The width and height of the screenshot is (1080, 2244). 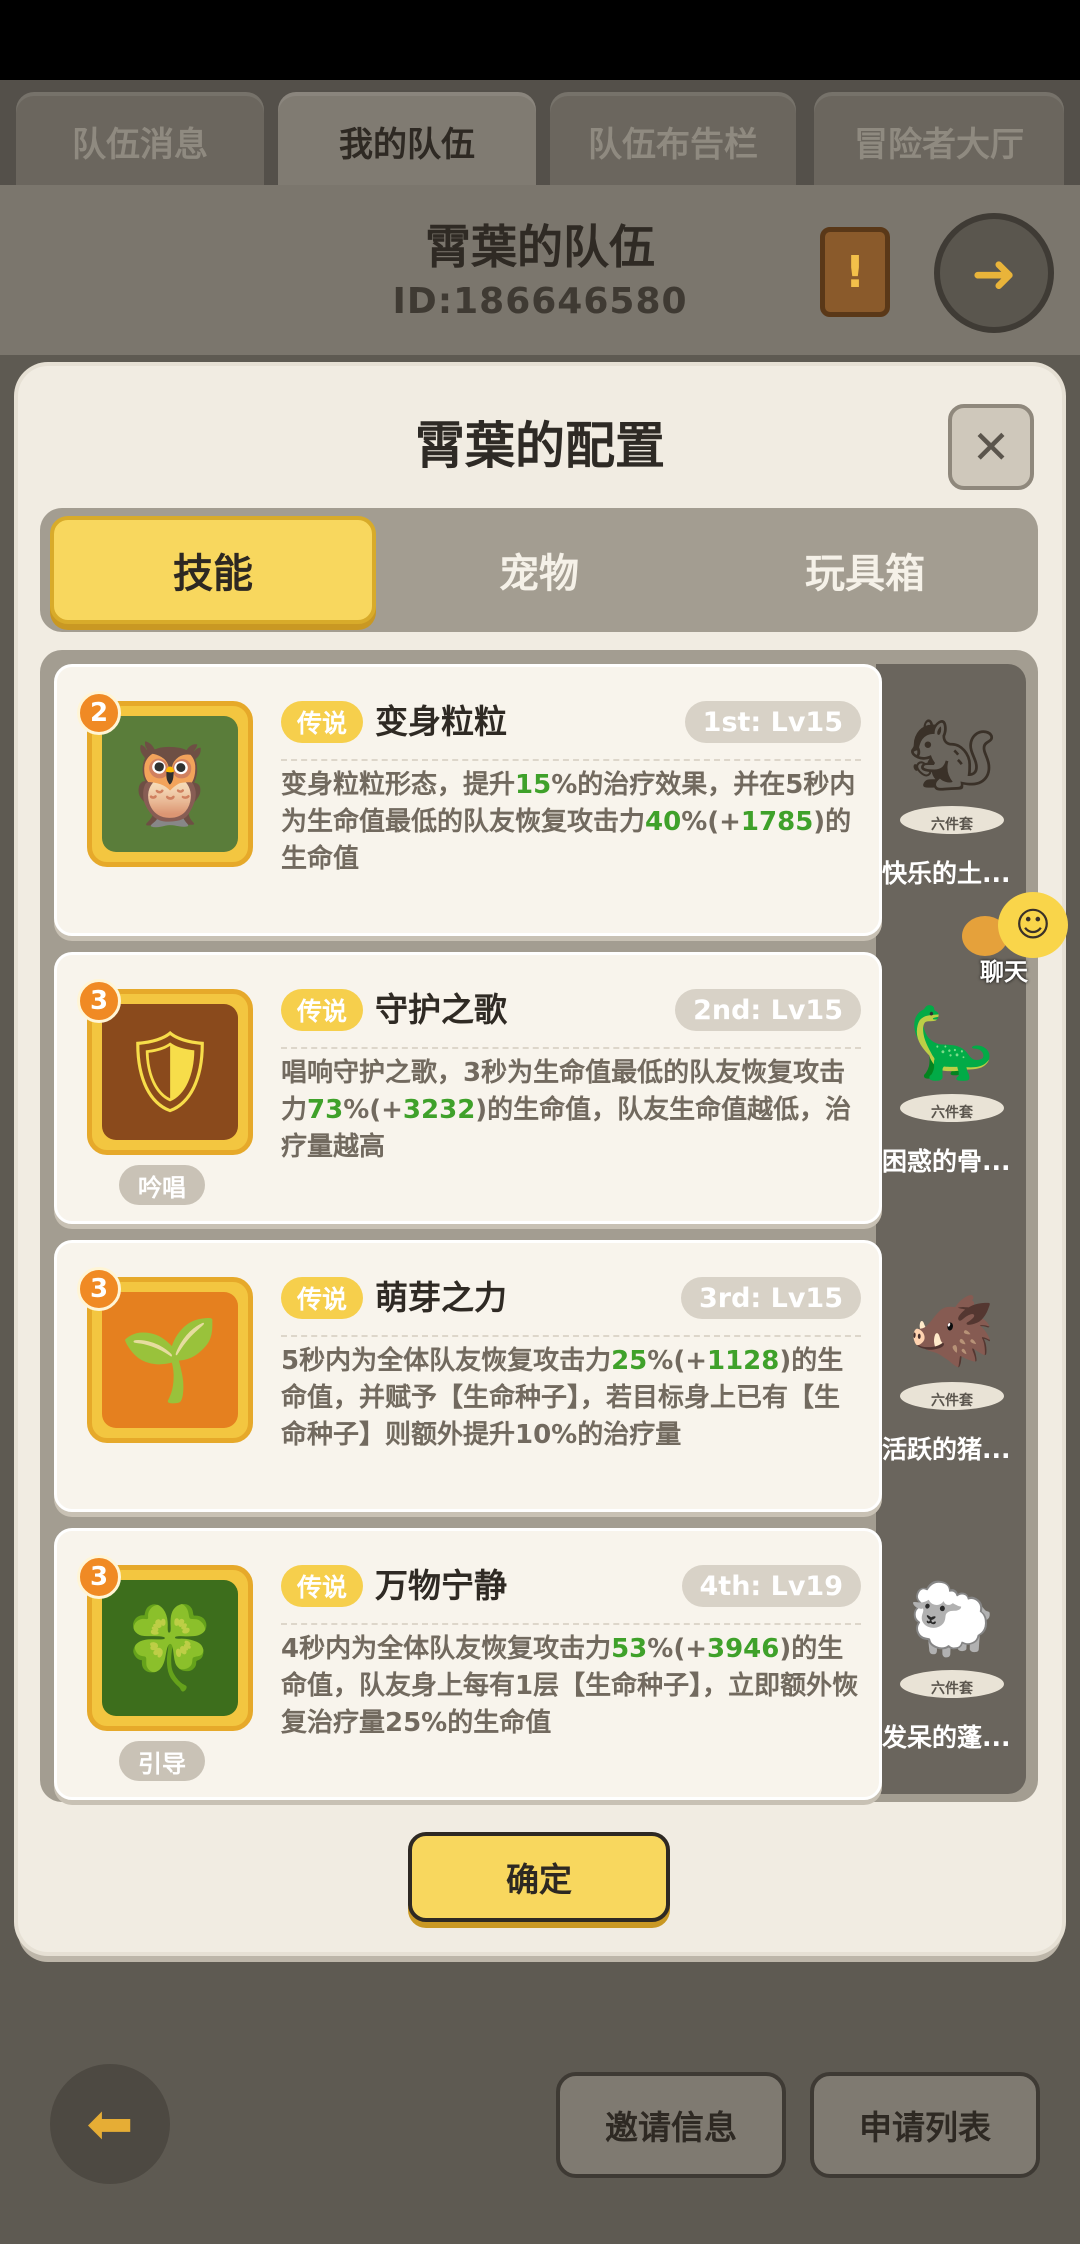 I want to click on close-icon: ✕, so click(x=991, y=447).